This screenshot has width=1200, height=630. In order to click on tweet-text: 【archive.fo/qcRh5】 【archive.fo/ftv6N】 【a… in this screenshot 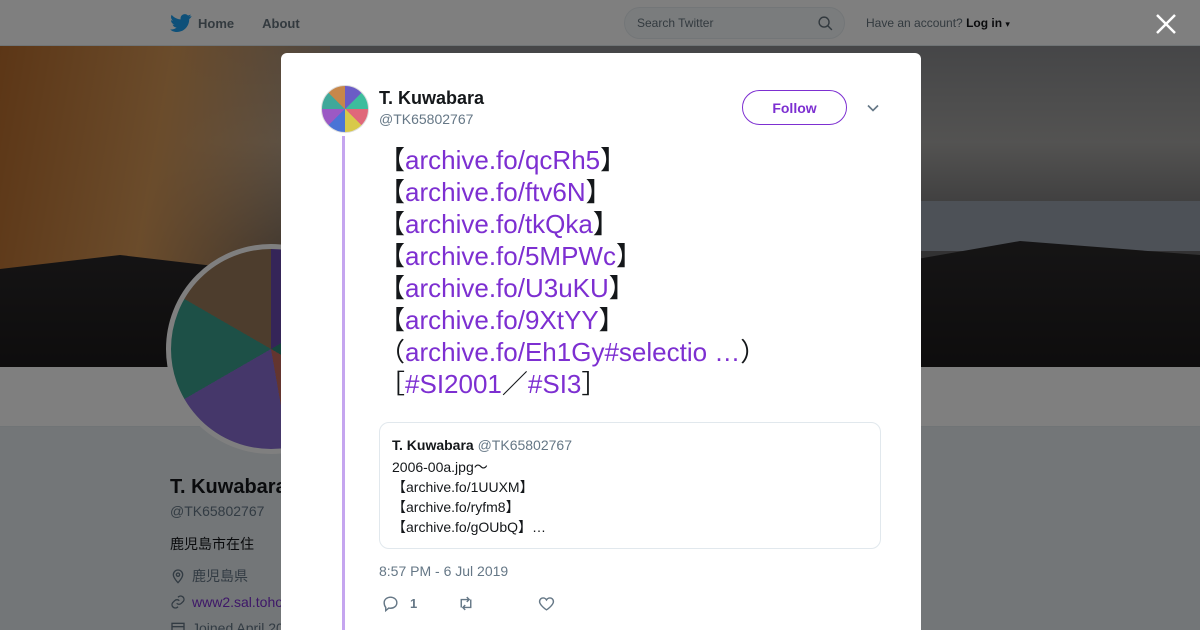, I will do `click(572, 272)`.